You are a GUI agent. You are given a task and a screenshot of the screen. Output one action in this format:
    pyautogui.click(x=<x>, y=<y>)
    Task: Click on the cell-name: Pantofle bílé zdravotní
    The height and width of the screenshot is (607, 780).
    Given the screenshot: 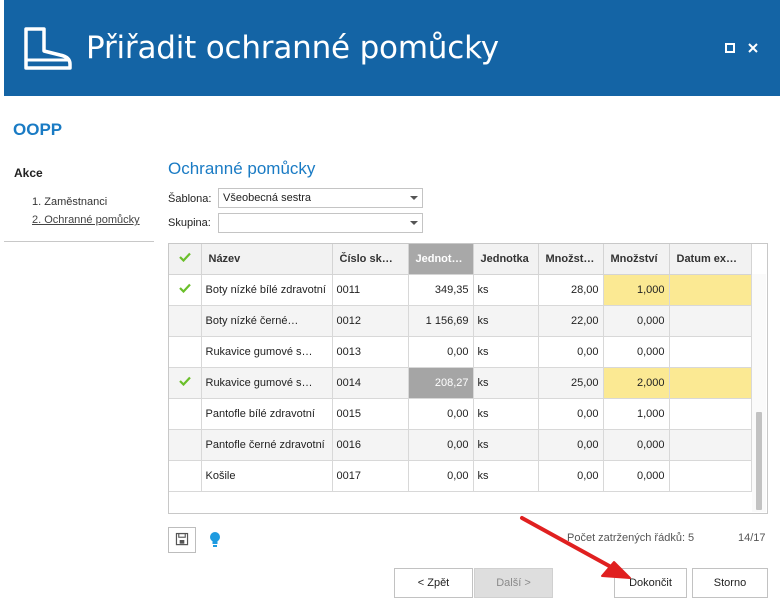 What is the action you would take?
    pyautogui.click(x=267, y=414)
    